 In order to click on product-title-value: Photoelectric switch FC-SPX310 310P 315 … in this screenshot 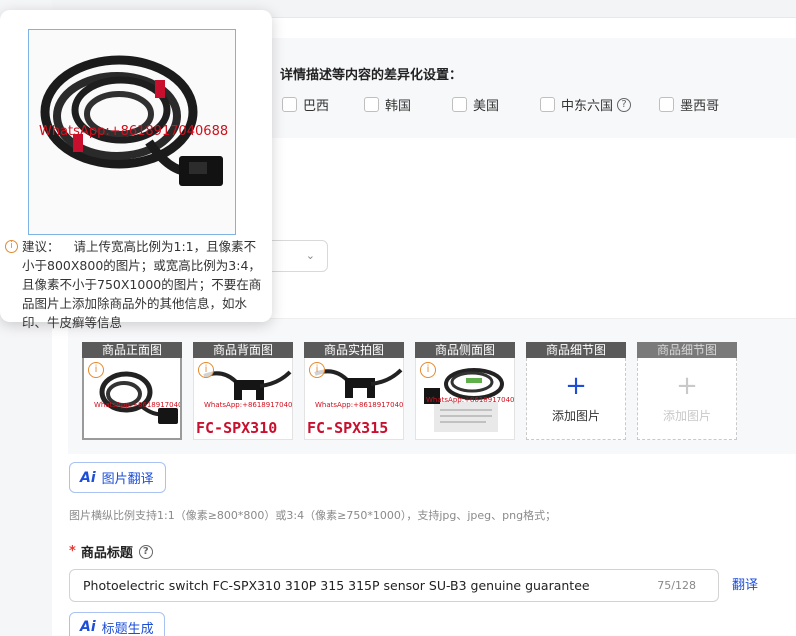, I will do `click(336, 585)`.